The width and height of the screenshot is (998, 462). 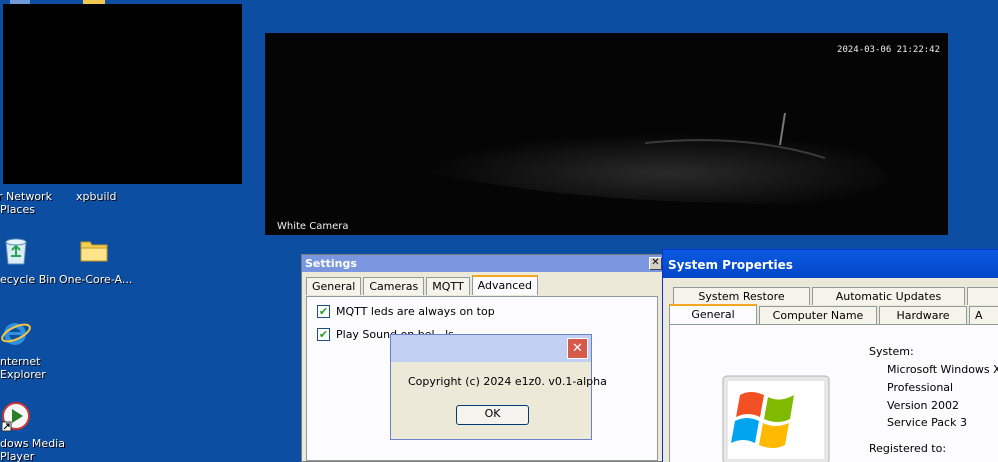 I want to click on system-os-name: Microsoft Windows XP, so click(x=942, y=369).